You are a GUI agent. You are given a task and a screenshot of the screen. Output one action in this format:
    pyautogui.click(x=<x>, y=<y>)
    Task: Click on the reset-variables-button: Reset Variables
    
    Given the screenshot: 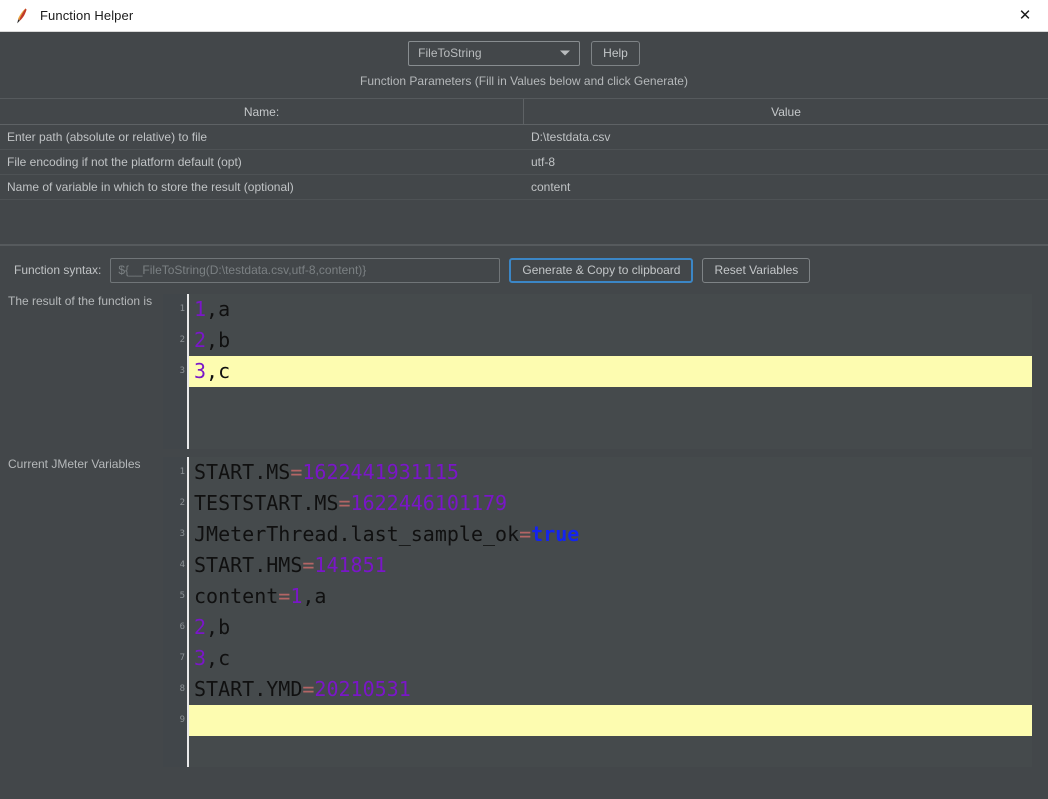 What is the action you would take?
    pyautogui.click(x=756, y=270)
    